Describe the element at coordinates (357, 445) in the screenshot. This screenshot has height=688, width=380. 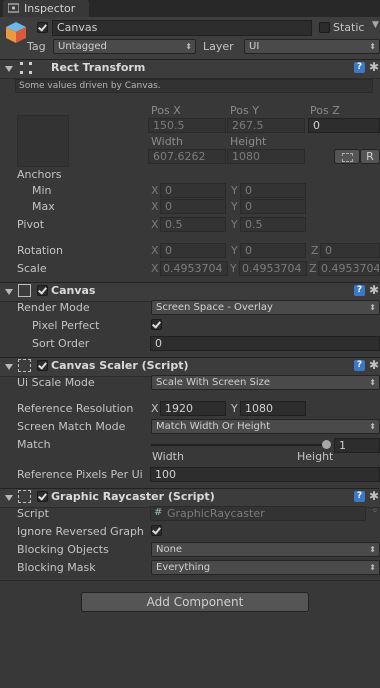
I see `match-value-field: 1` at that location.